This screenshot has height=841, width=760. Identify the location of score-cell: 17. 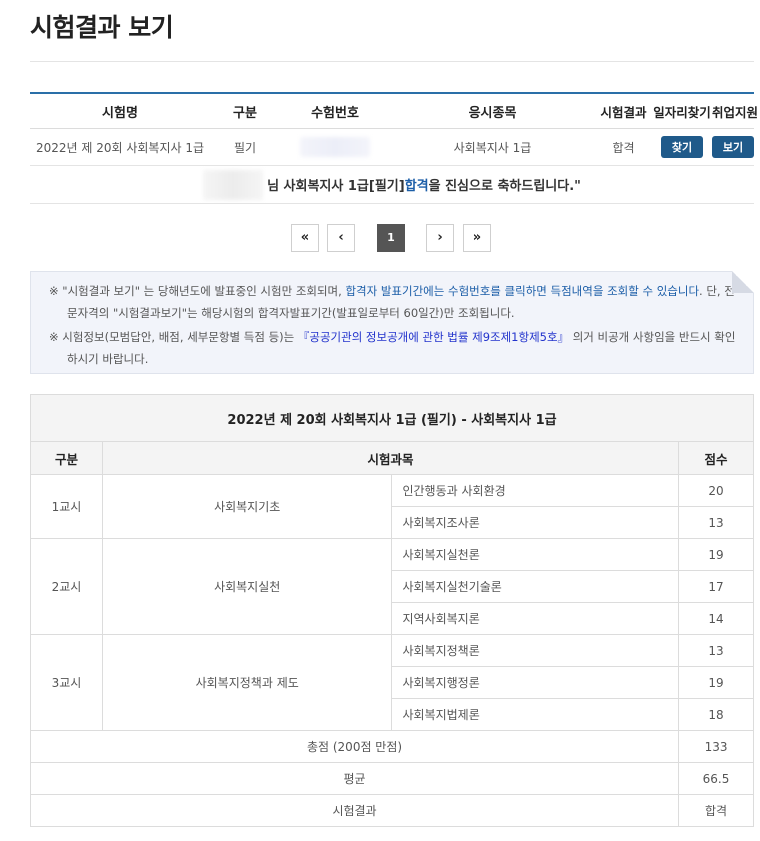
(716, 586).